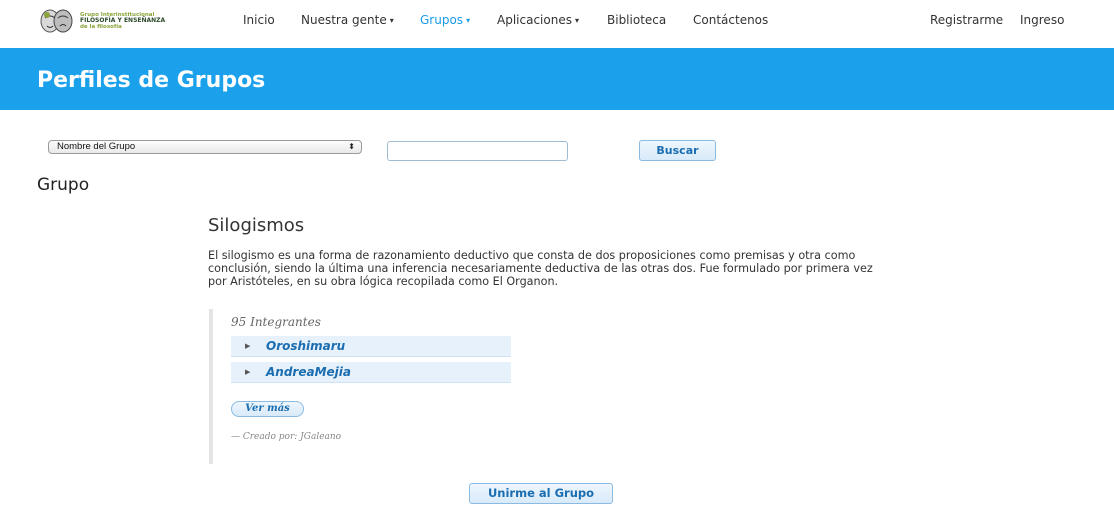 This screenshot has height=508, width=1114. What do you see at coordinates (1042, 20) in the screenshot?
I see `login-link: Ingreso` at bounding box center [1042, 20].